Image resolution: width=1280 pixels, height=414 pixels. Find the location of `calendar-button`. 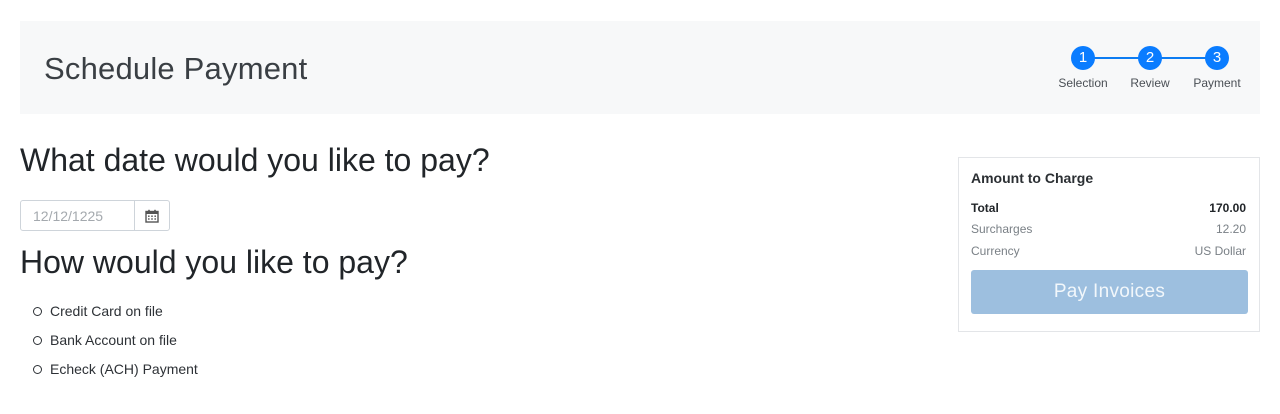

calendar-button is located at coordinates (151, 215).